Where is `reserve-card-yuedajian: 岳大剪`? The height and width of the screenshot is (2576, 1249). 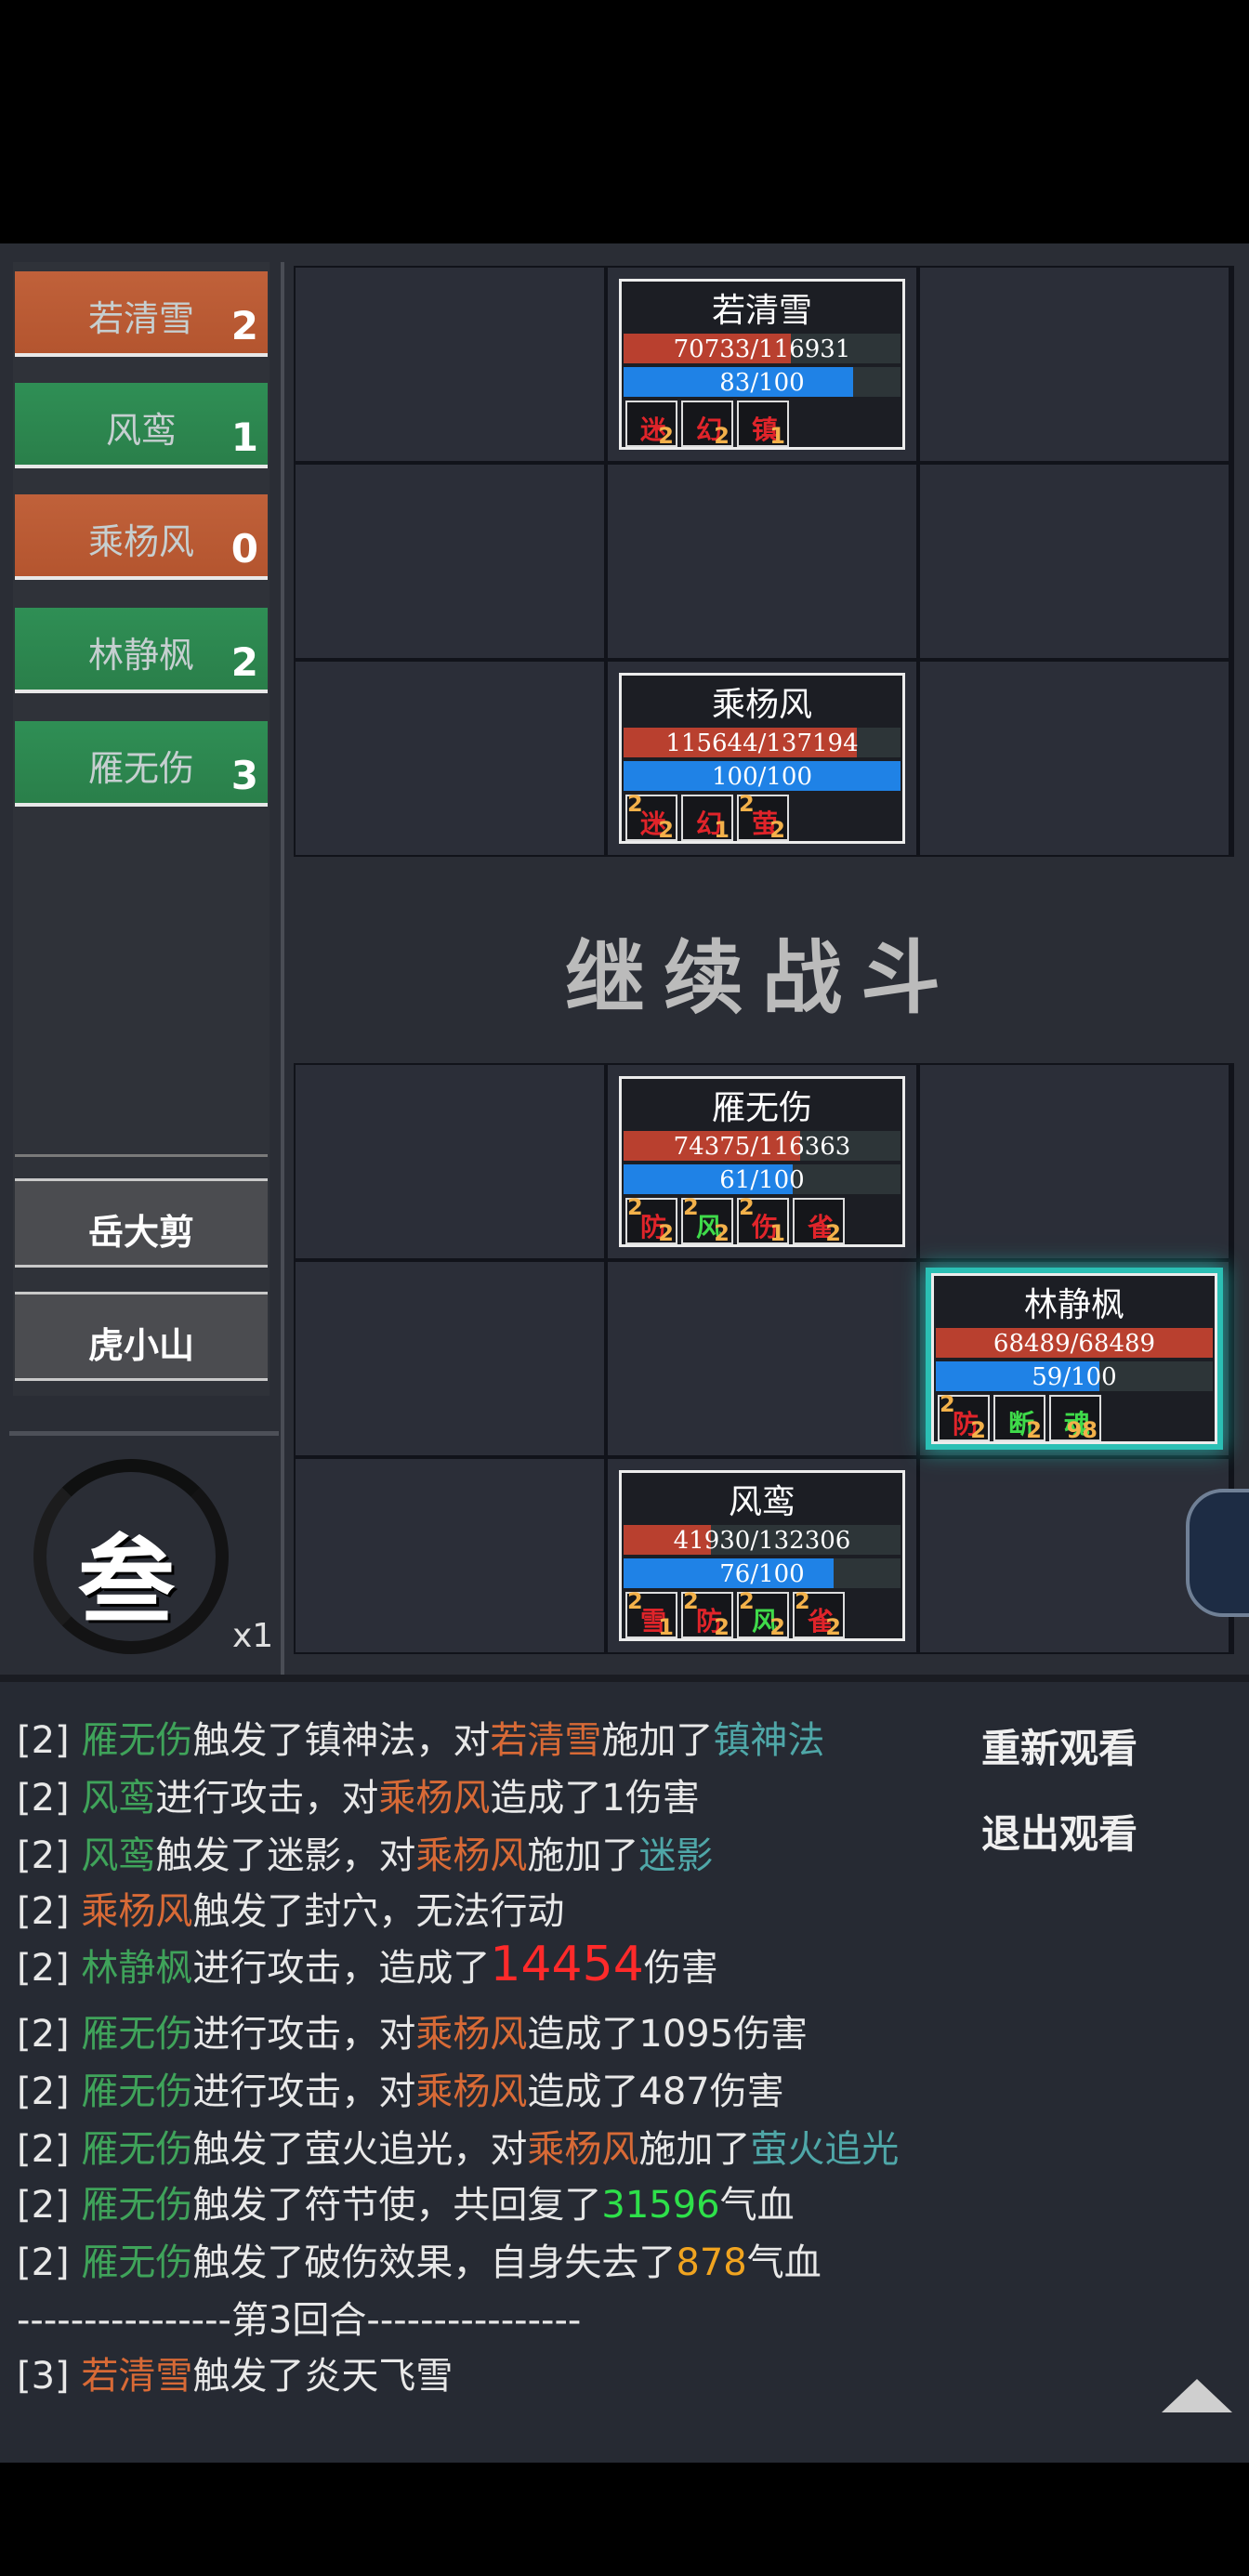 reserve-card-yuedajian: 岳大剪 is located at coordinates (141, 1223).